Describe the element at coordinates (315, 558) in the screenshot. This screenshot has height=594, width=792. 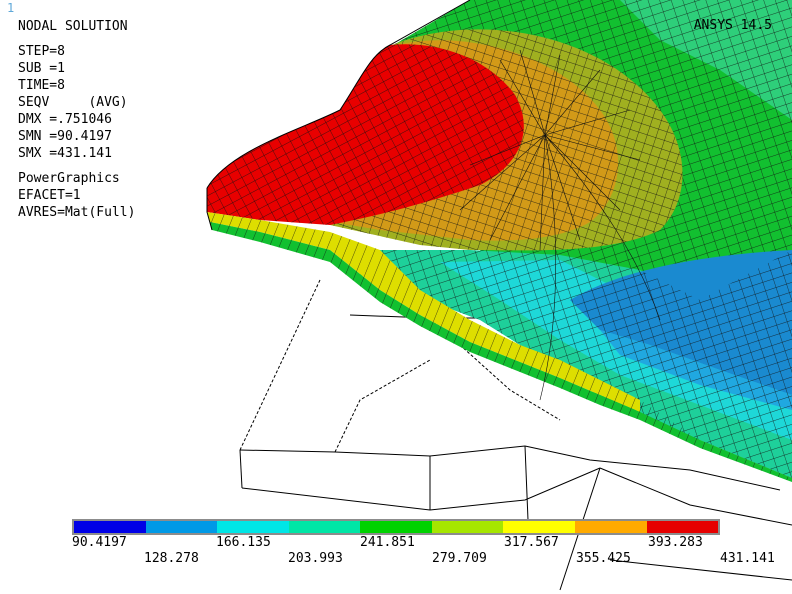
I see `legend-label-bottom: 203.993` at that location.